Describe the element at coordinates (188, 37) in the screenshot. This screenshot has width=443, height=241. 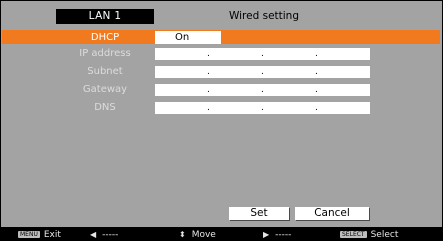
I see `dhcp-value: On` at that location.